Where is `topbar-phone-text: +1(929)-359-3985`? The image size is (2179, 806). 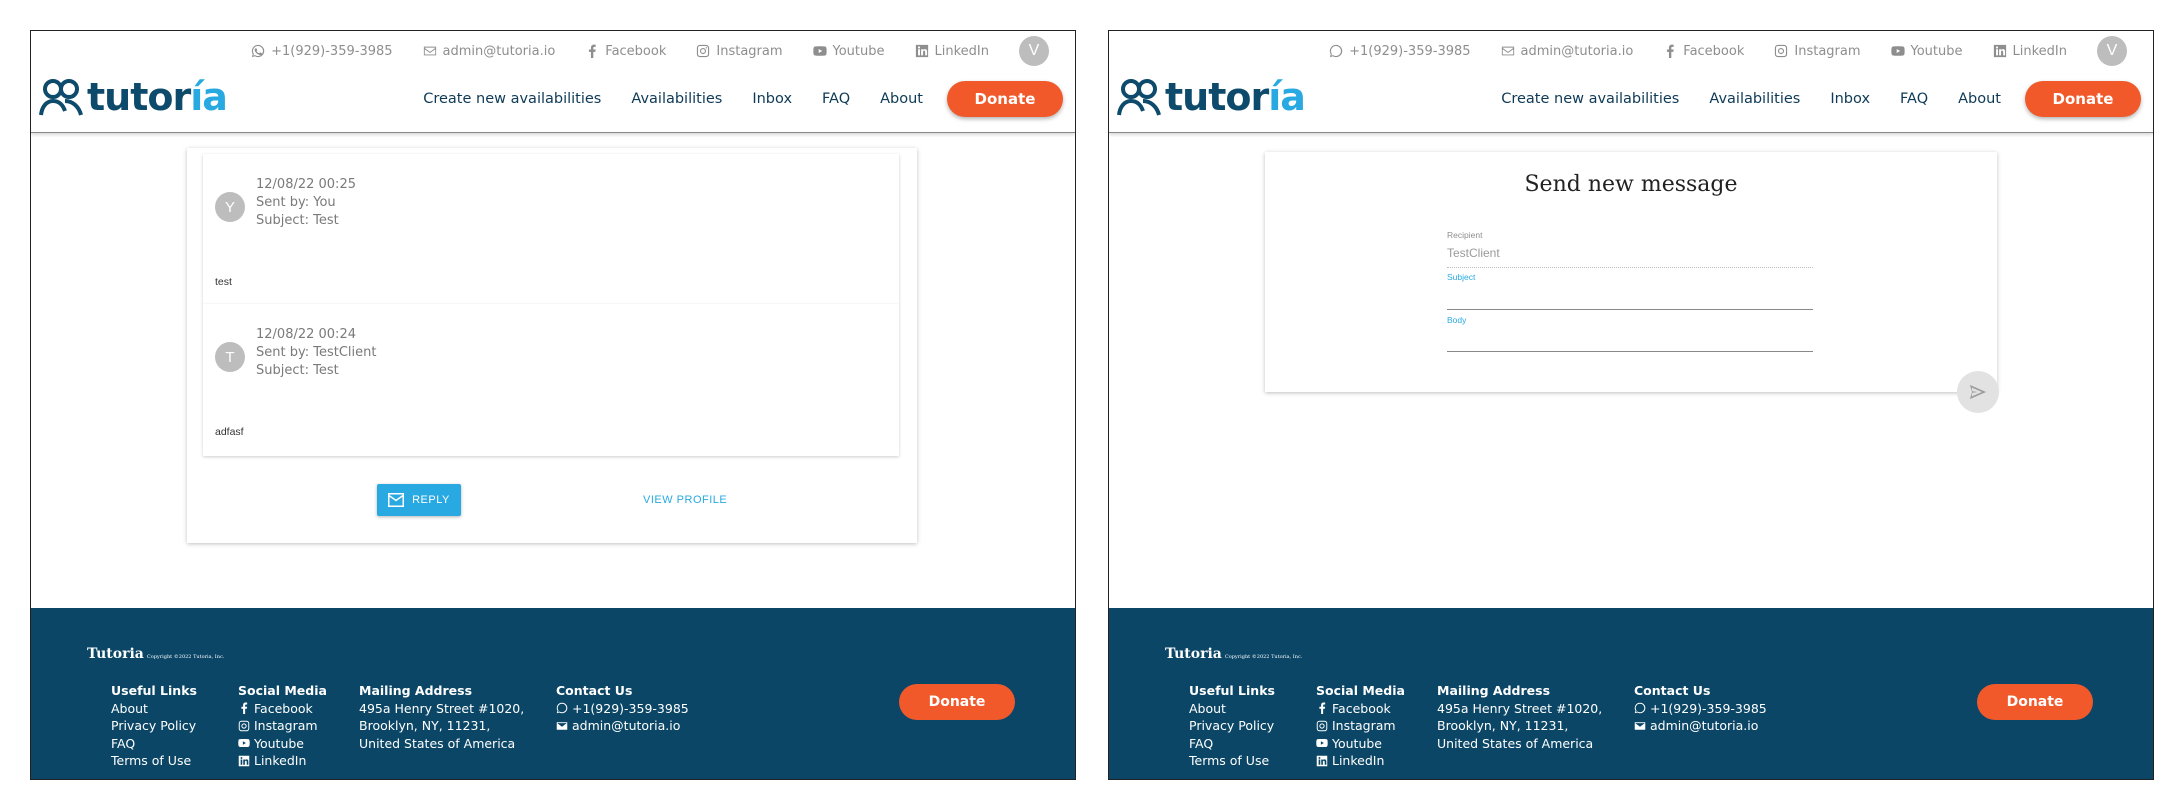
topbar-phone-text: +1(929)-359-3985 is located at coordinates (1410, 51).